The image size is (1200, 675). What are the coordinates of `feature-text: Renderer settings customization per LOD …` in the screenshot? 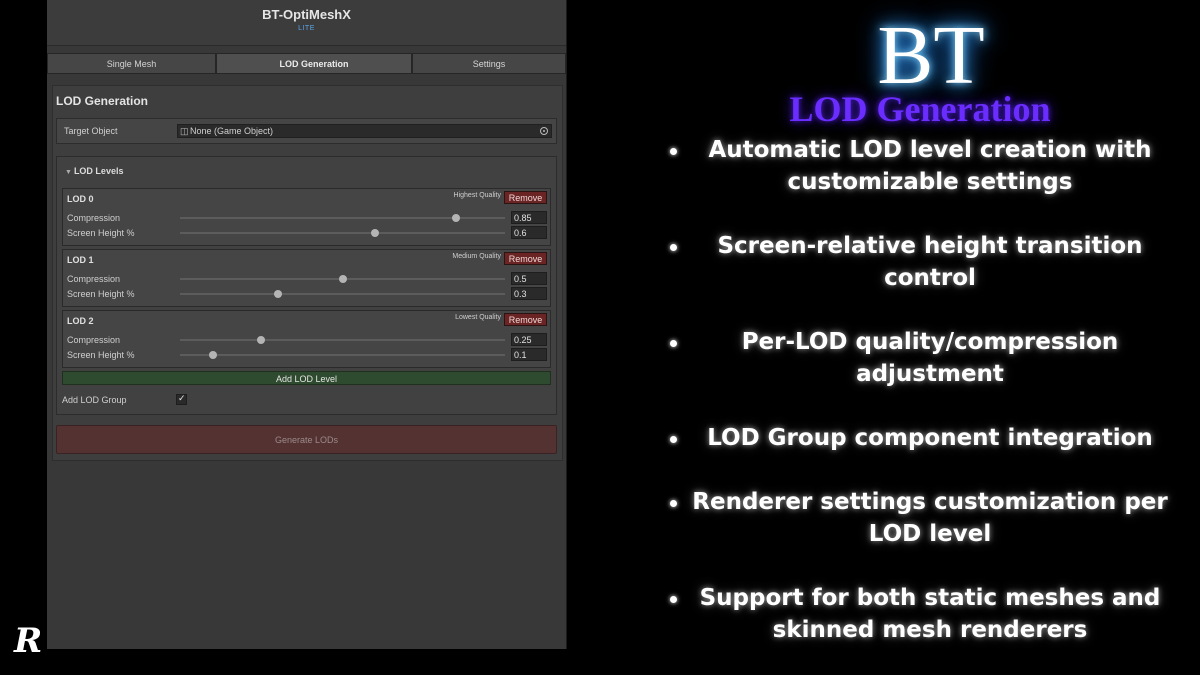 It's located at (930, 518).